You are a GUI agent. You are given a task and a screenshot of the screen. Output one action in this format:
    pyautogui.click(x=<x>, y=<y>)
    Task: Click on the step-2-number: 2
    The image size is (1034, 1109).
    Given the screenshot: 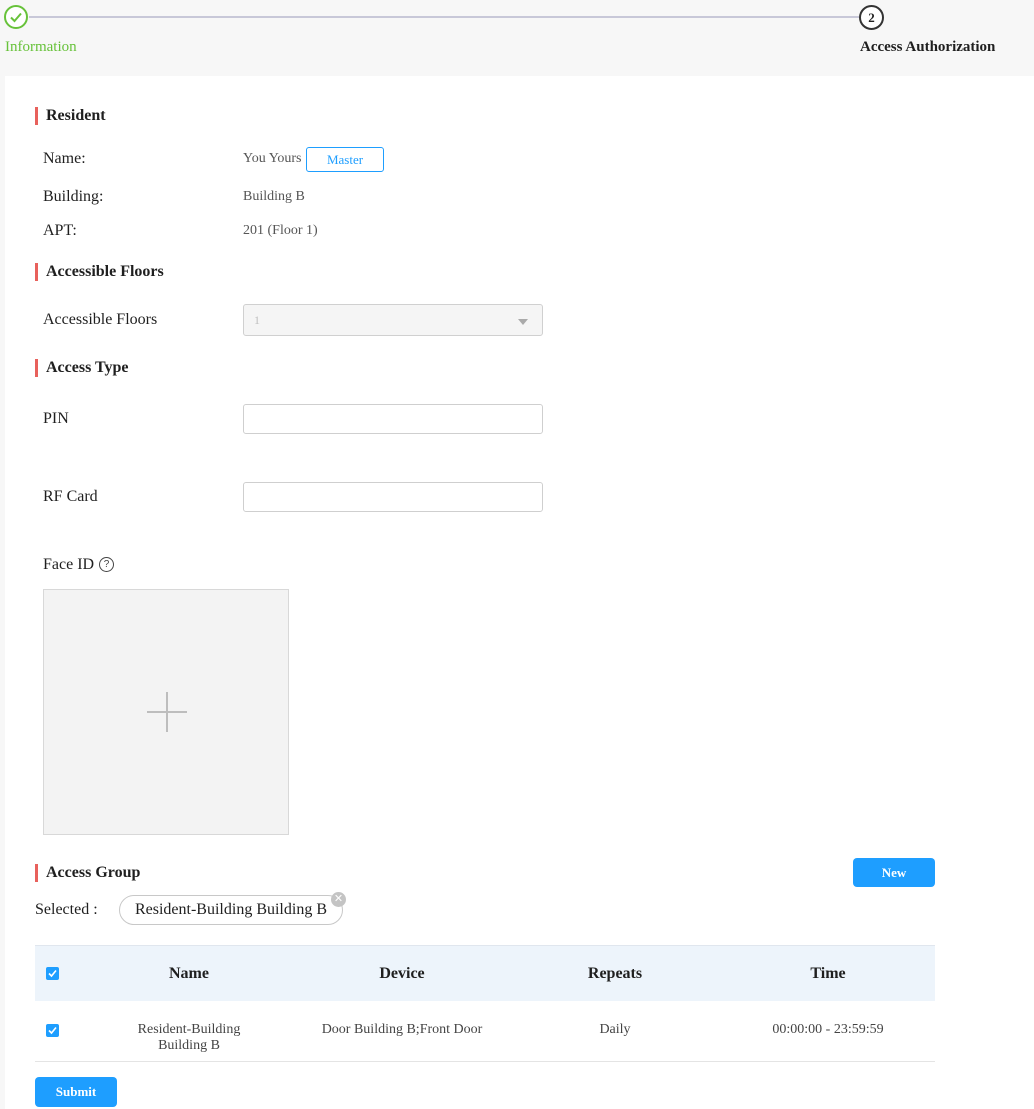 What is the action you would take?
    pyautogui.click(x=871, y=17)
    